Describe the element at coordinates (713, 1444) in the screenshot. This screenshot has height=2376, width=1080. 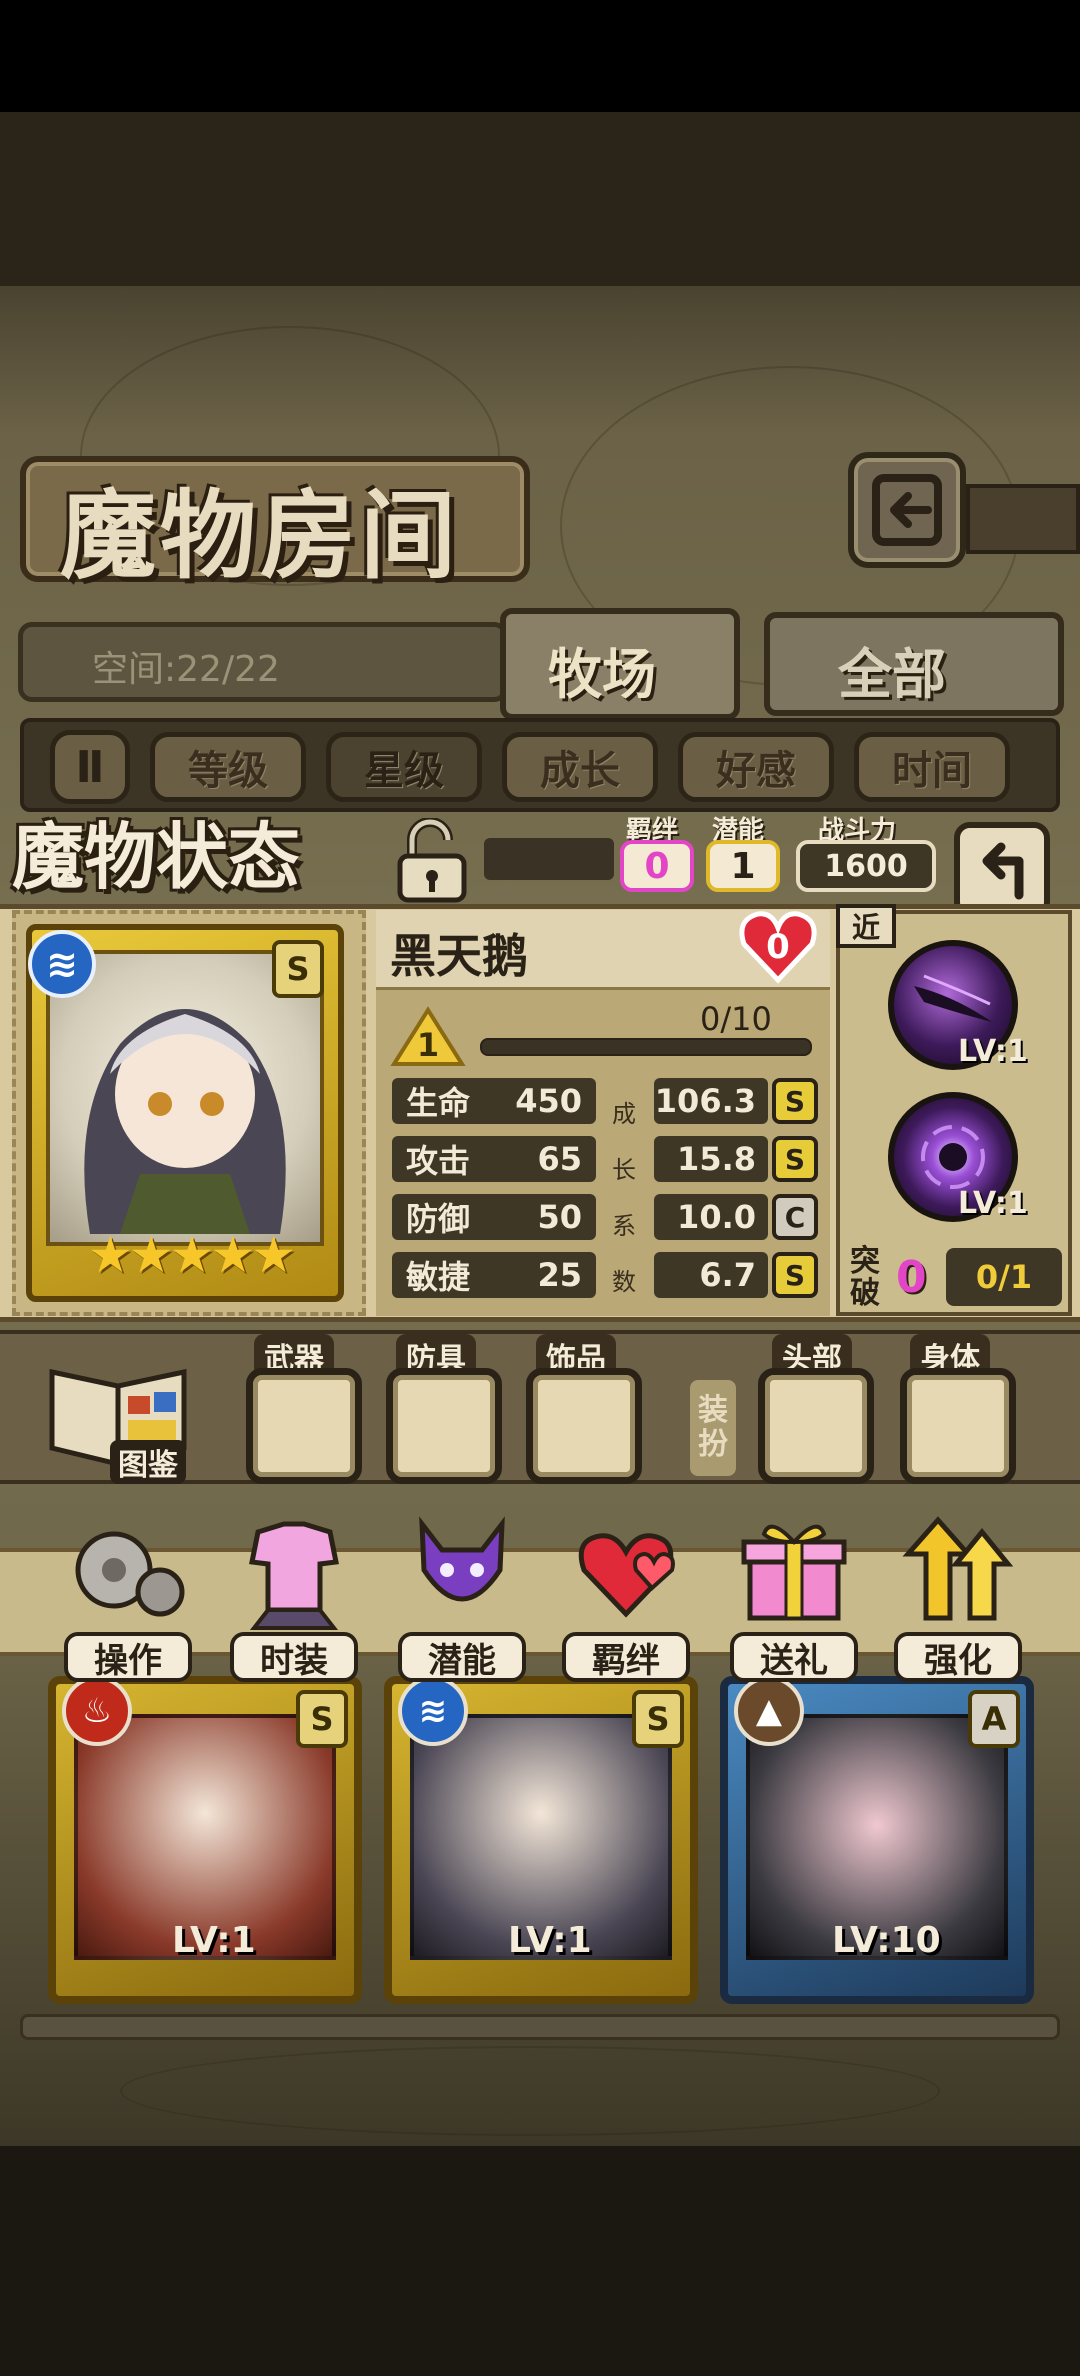
I see `costume-label-char: 扮` at that location.